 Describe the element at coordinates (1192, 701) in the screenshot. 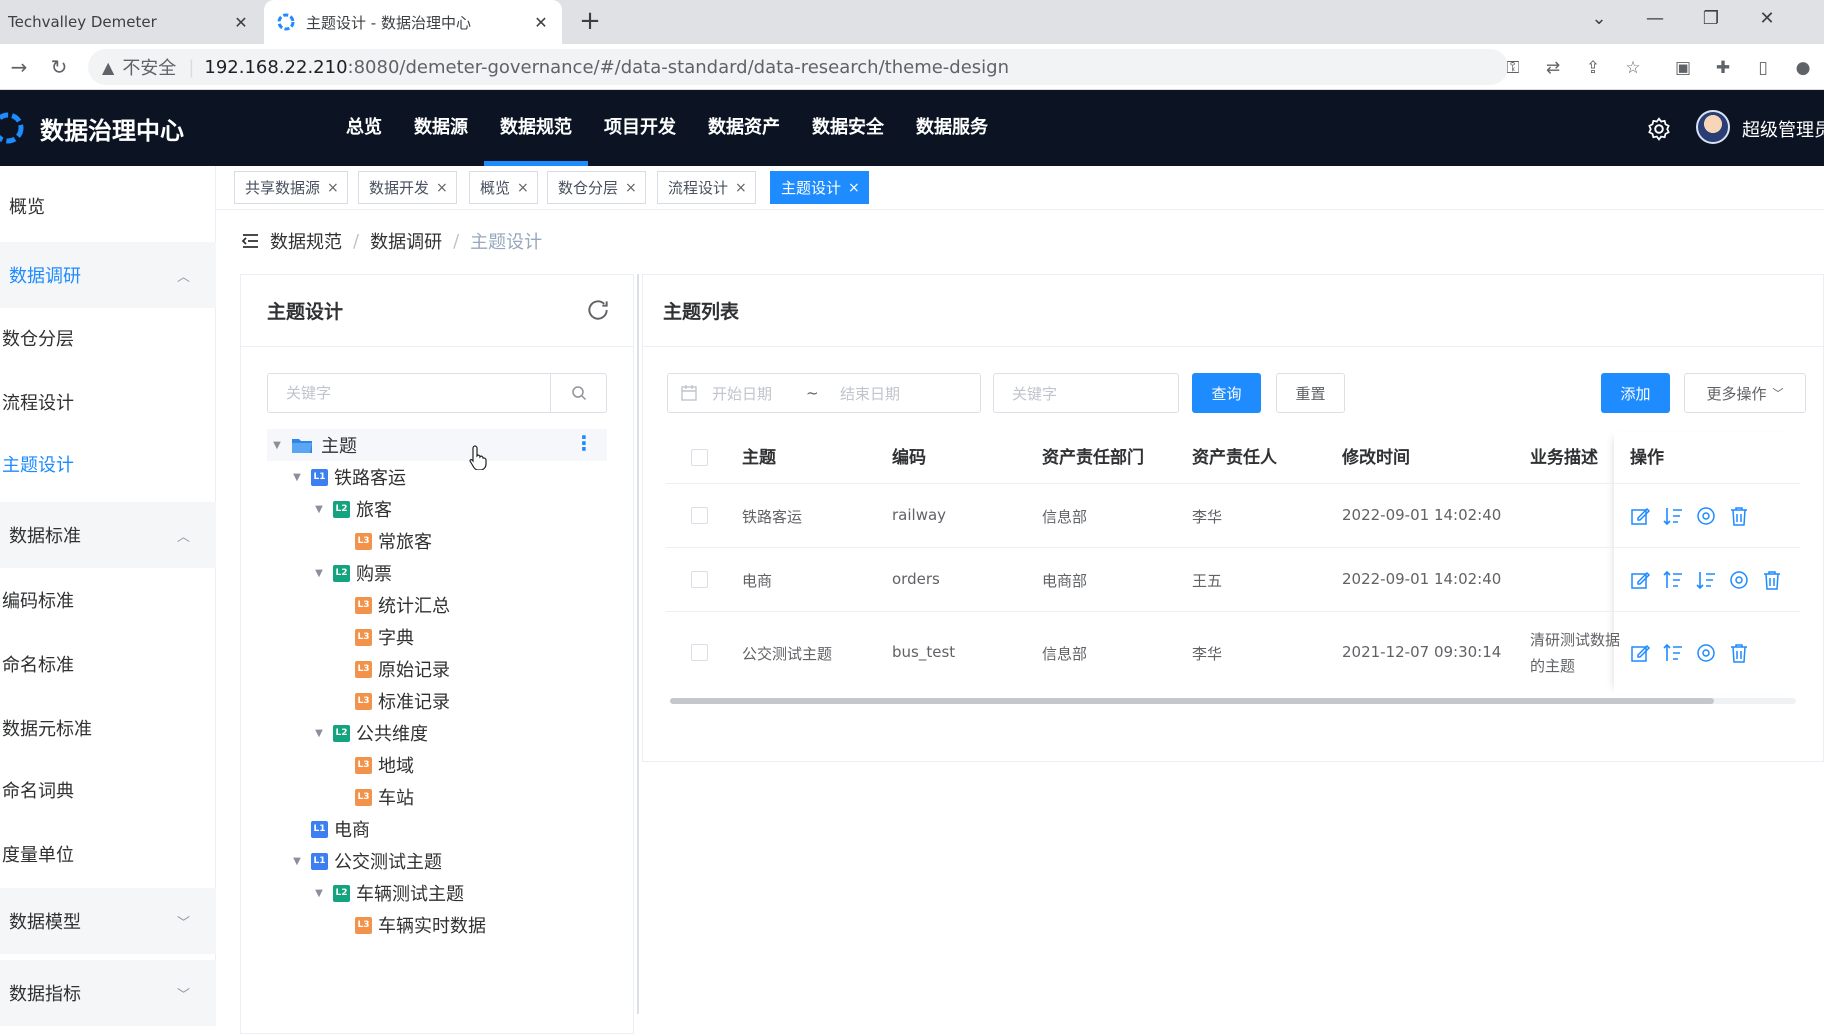

I see `scrollbar-thumb` at that location.